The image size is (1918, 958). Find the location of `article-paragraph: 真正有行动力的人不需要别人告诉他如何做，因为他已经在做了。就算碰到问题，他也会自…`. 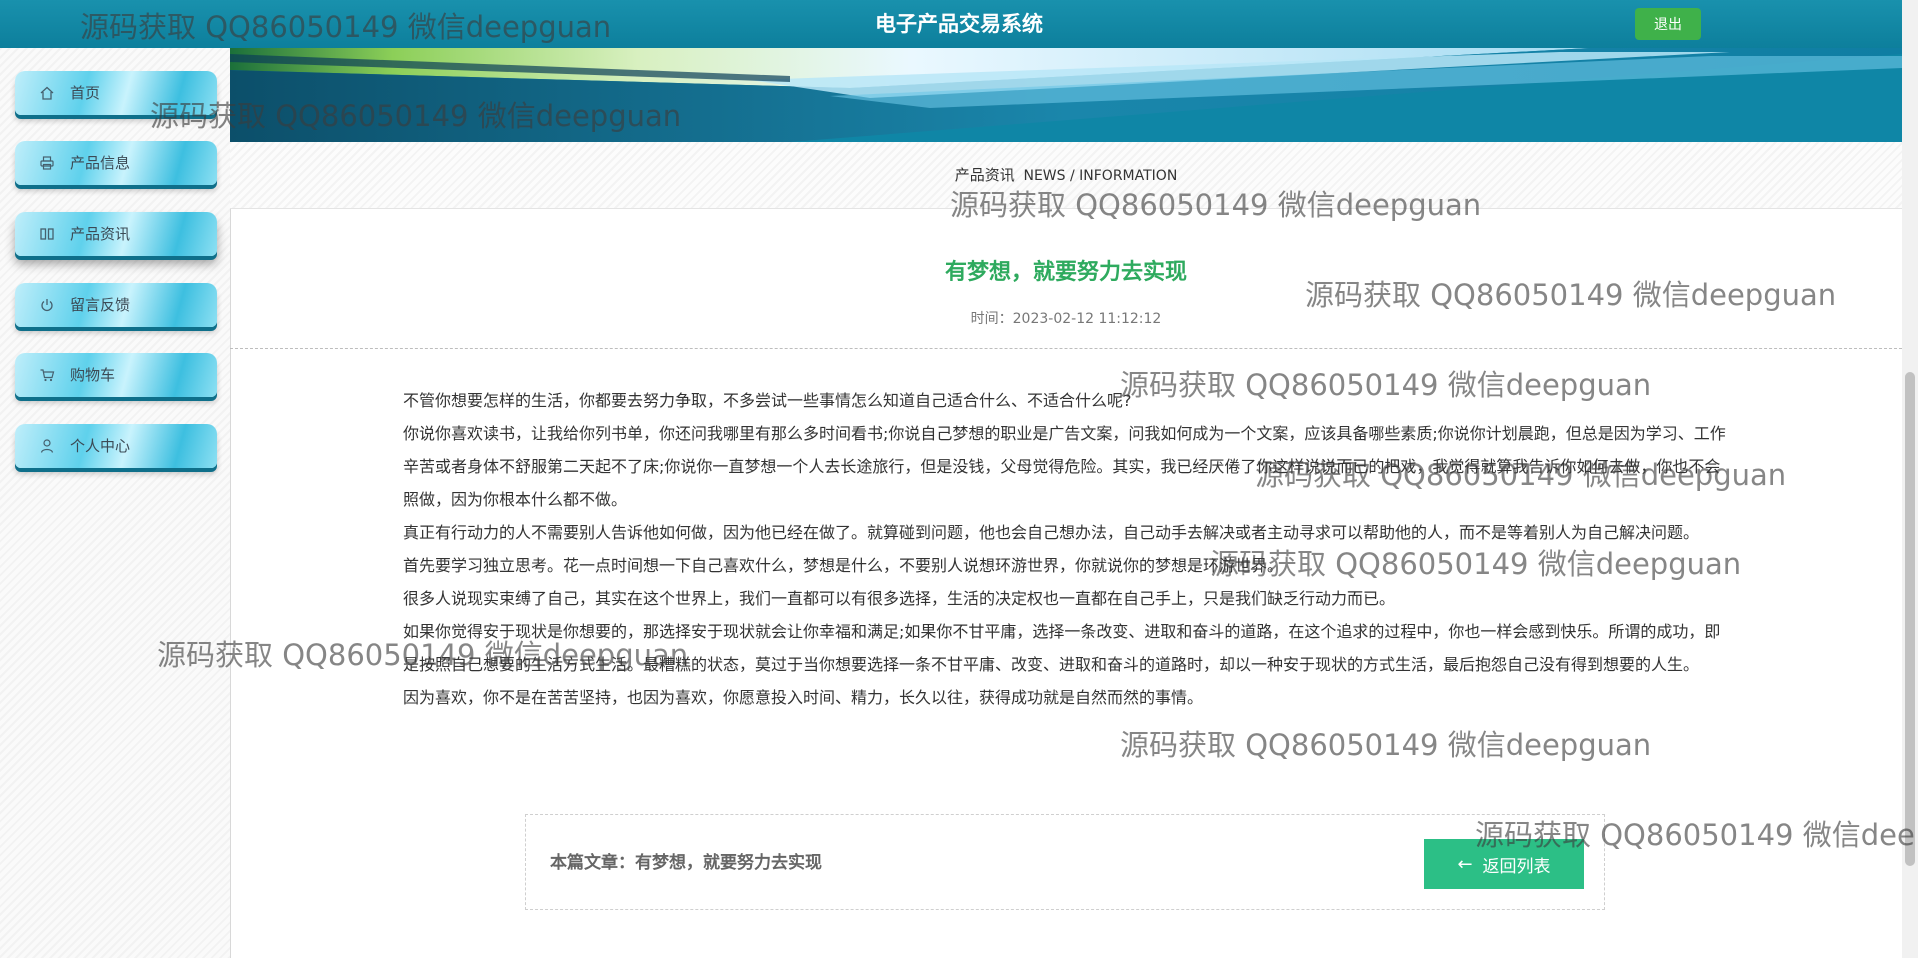

article-paragraph: 真正有行动力的人不需要别人告诉他如何做，因为他已经在做了。就算碰到问题，他也会自… is located at coordinates (1051, 532).